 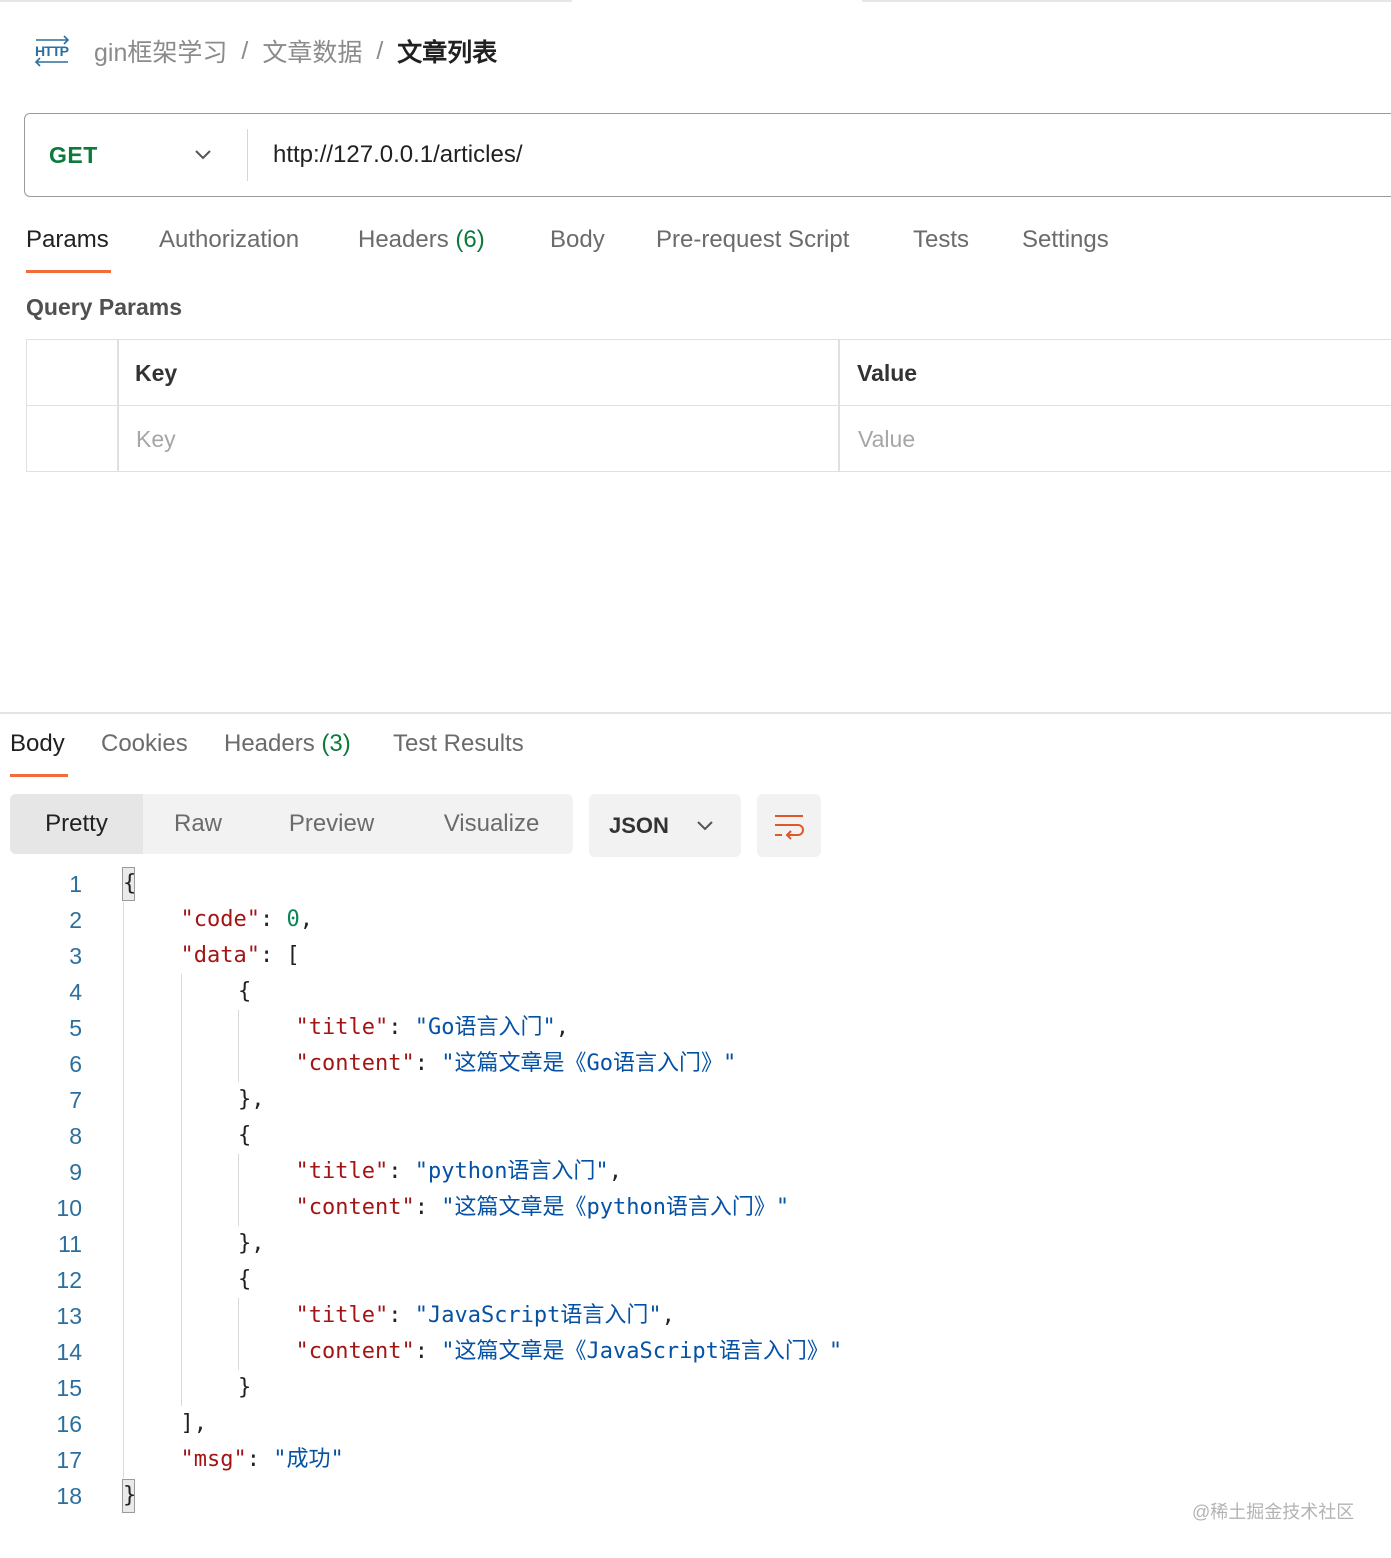 I want to click on view-mode-group: Pretty Raw Preview Visualize, so click(x=291, y=824).